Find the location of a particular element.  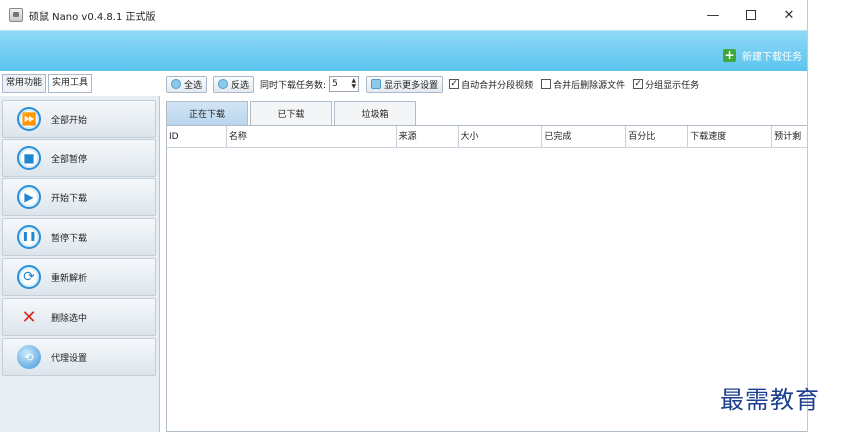

table-header: ID 名称 来源 大小 已完成 百分比 下载速度 预计剩 is located at coordinates (487, 137).